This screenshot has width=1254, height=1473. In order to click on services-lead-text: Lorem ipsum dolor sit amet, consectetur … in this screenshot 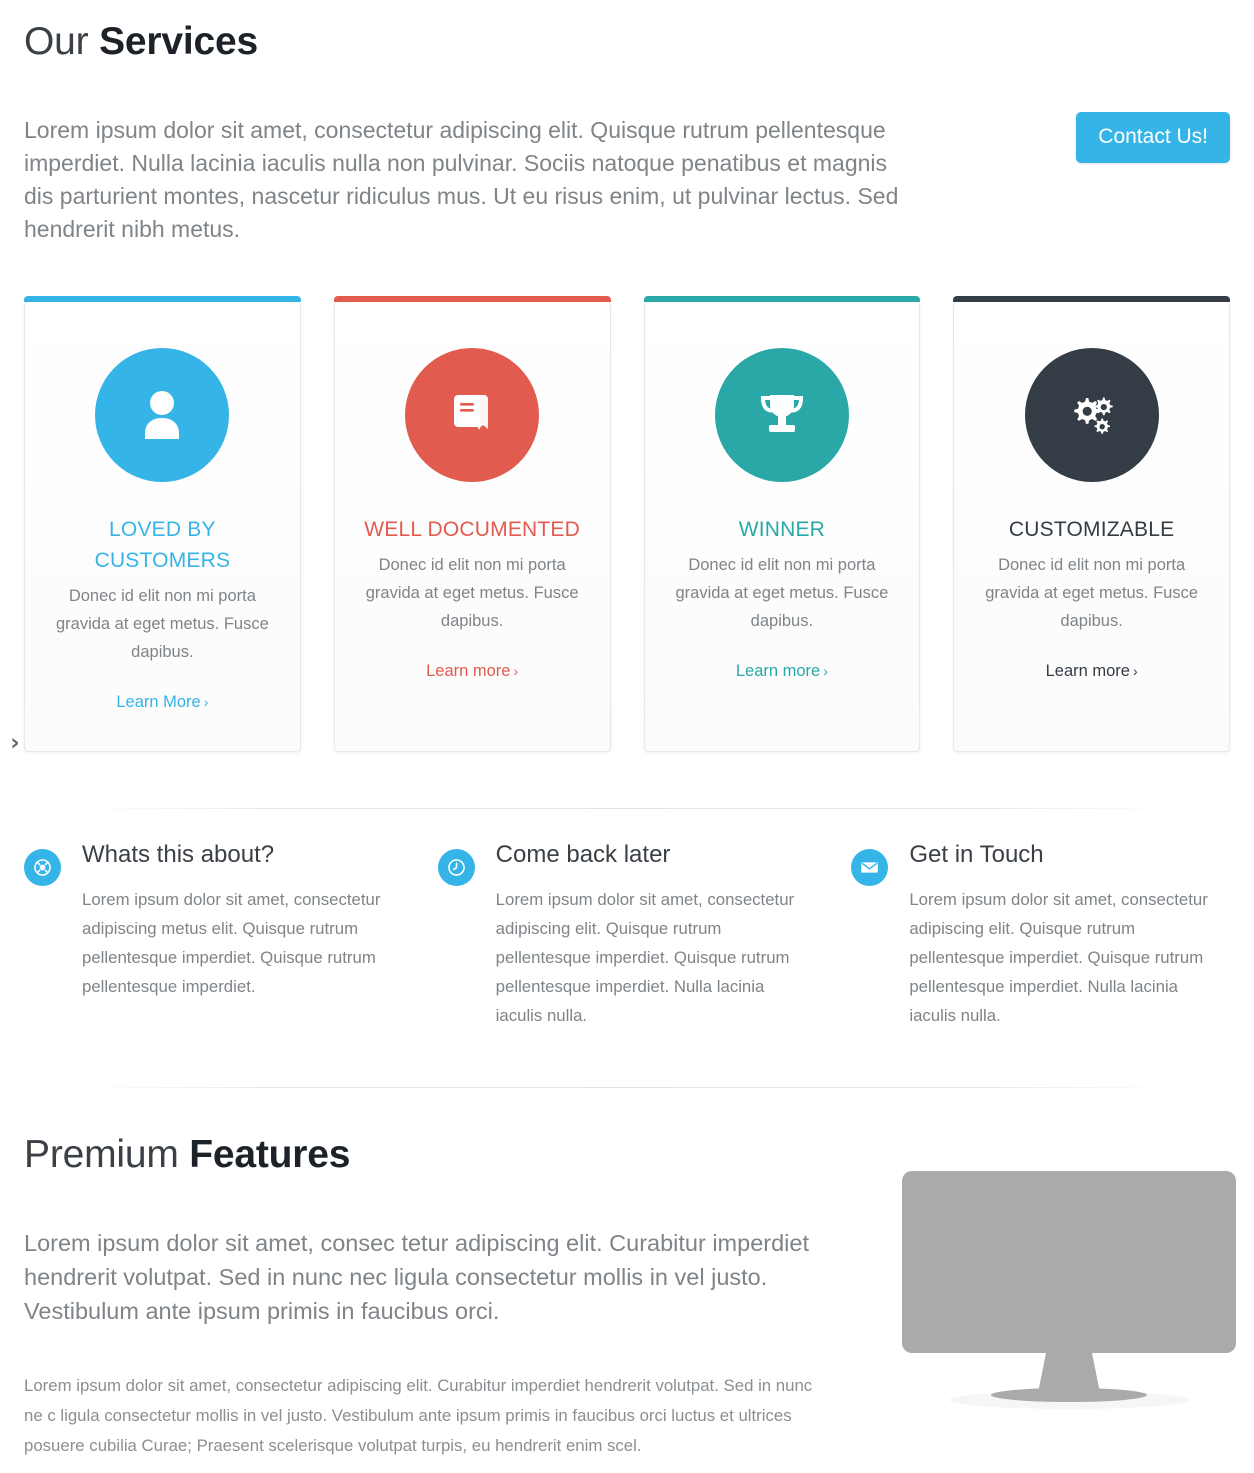, I will do `click(461, 179)`.